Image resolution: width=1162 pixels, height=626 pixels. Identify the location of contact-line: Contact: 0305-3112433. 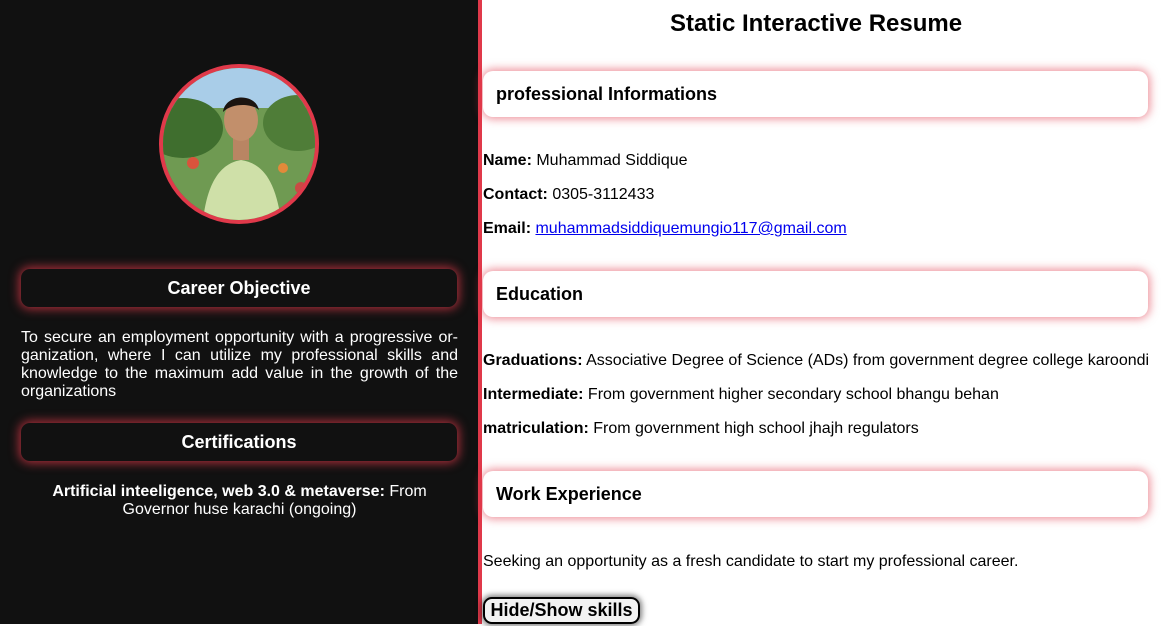
(568, 195).